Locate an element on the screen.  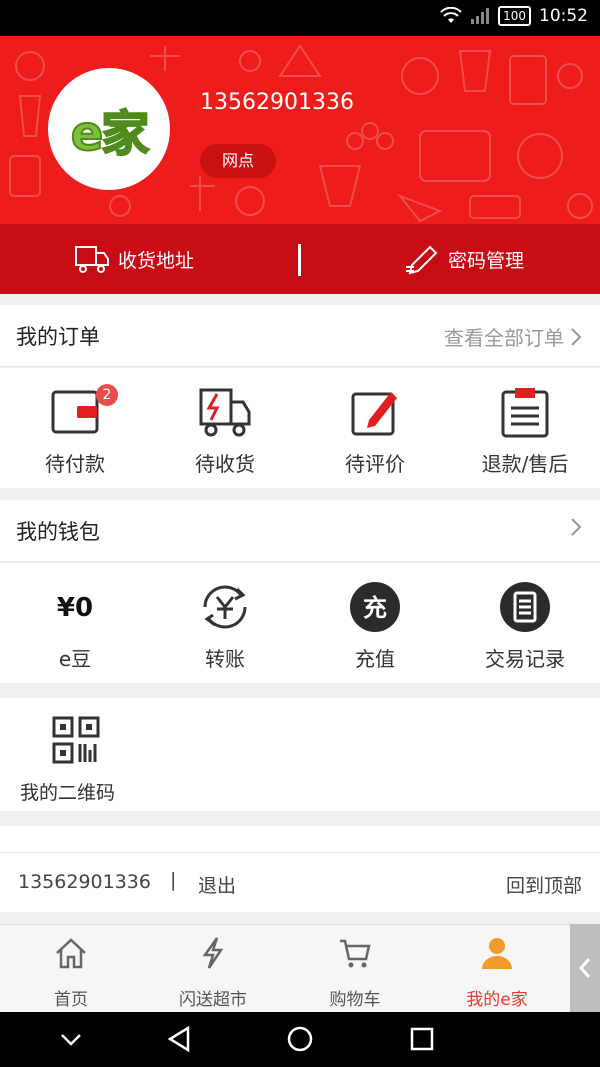
system-nav-bar is located at coordinates (300, 1039).